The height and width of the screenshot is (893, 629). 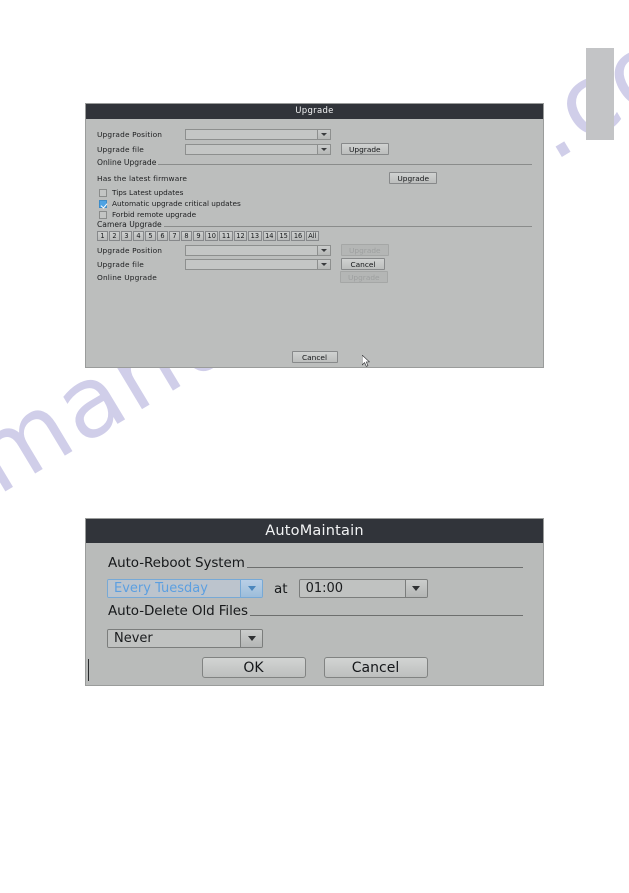 I want to click on upgrade-position-value, so click(x=252, y=134).